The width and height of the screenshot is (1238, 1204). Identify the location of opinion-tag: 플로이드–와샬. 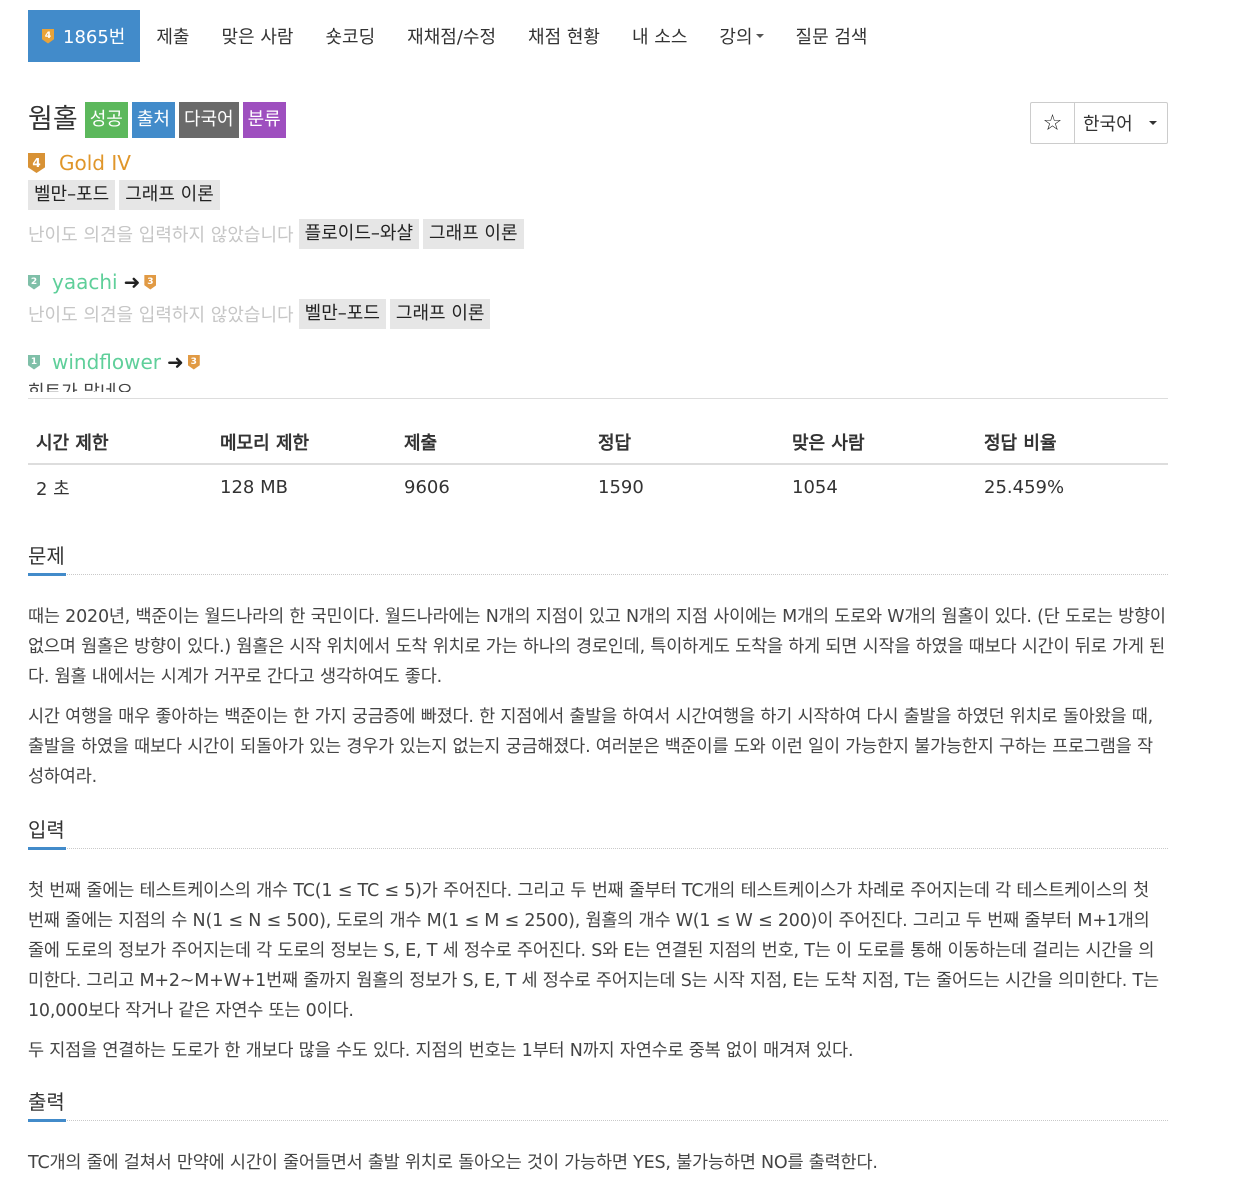
(359, 234).